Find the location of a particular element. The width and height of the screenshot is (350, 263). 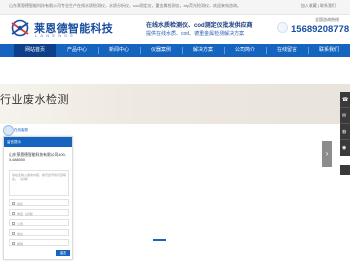

nav-news: 新闻中心 is located at coordinates (119, 50).